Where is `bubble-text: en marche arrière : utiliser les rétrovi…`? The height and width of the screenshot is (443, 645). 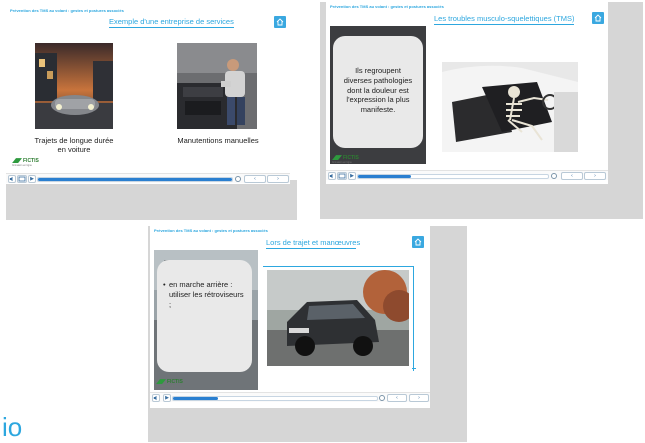
bubble-text: en marche arrière : utiliser les rétrovi… is located at coordinates (206, 294).